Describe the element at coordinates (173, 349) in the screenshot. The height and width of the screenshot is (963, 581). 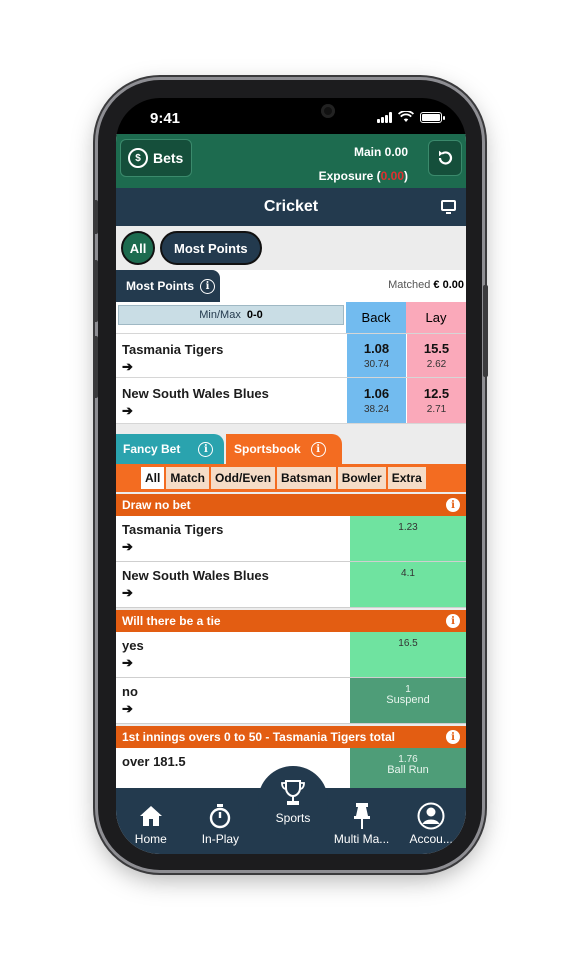
I see `runner-name: Tasmania Tigers` at that location.